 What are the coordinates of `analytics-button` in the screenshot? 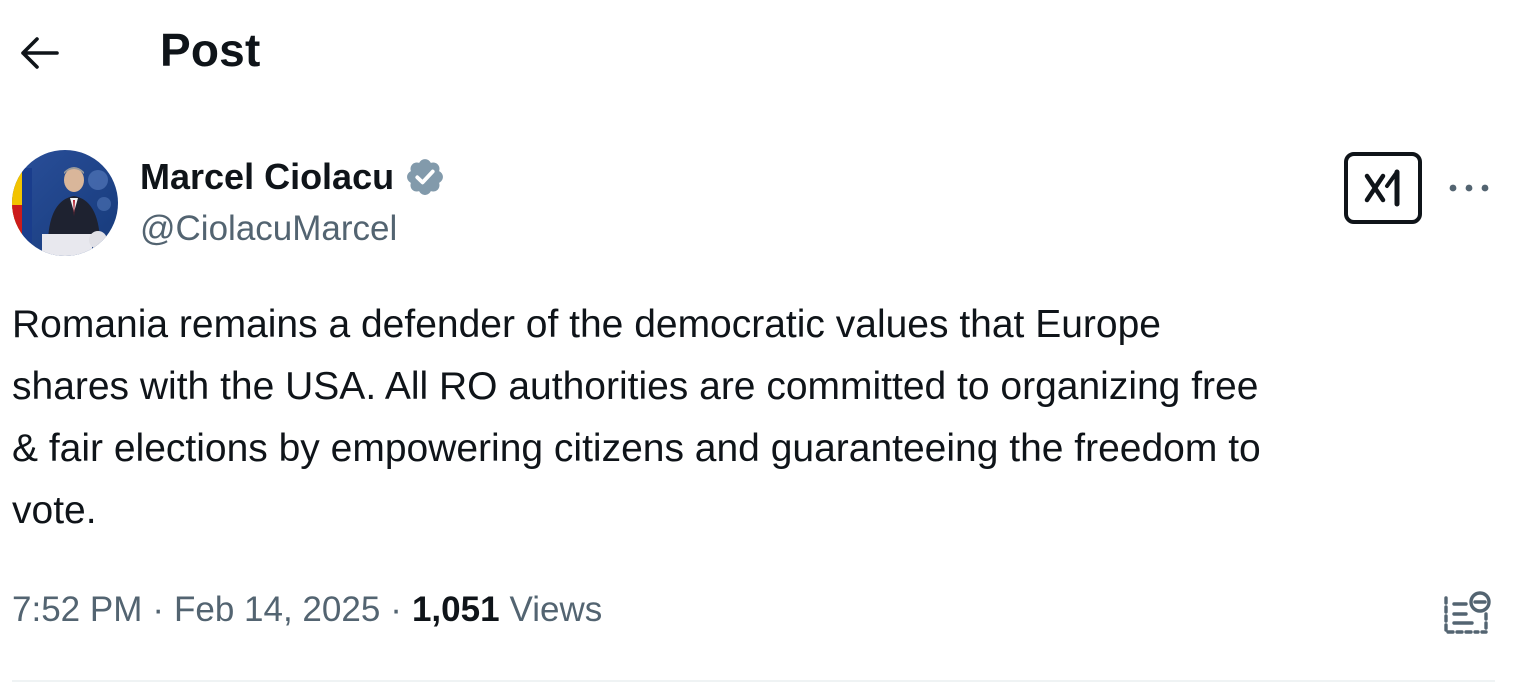 It's located at (1467, 613).